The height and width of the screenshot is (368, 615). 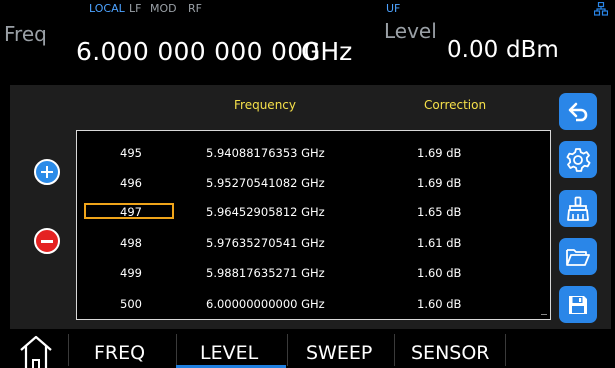 I want to click on remove-row-button, so click(x=47, y=241).